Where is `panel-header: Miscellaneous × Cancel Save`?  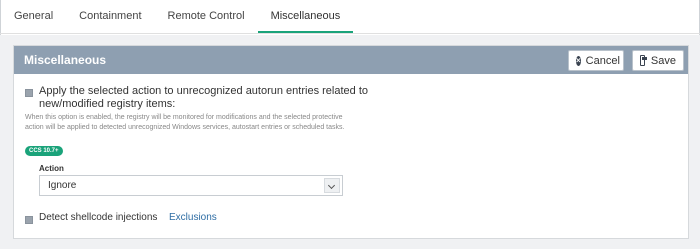
panel-header: Miscellaneous × Cancel Save is located at coordinates (351, 60).